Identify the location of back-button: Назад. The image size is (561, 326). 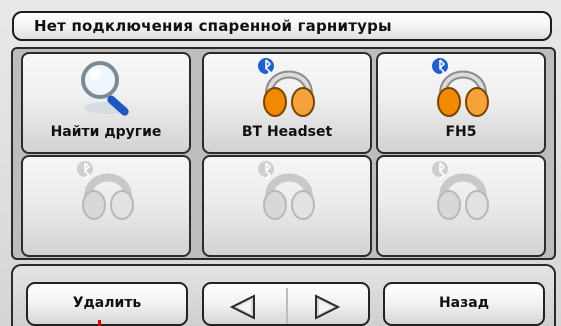
(464, 304).